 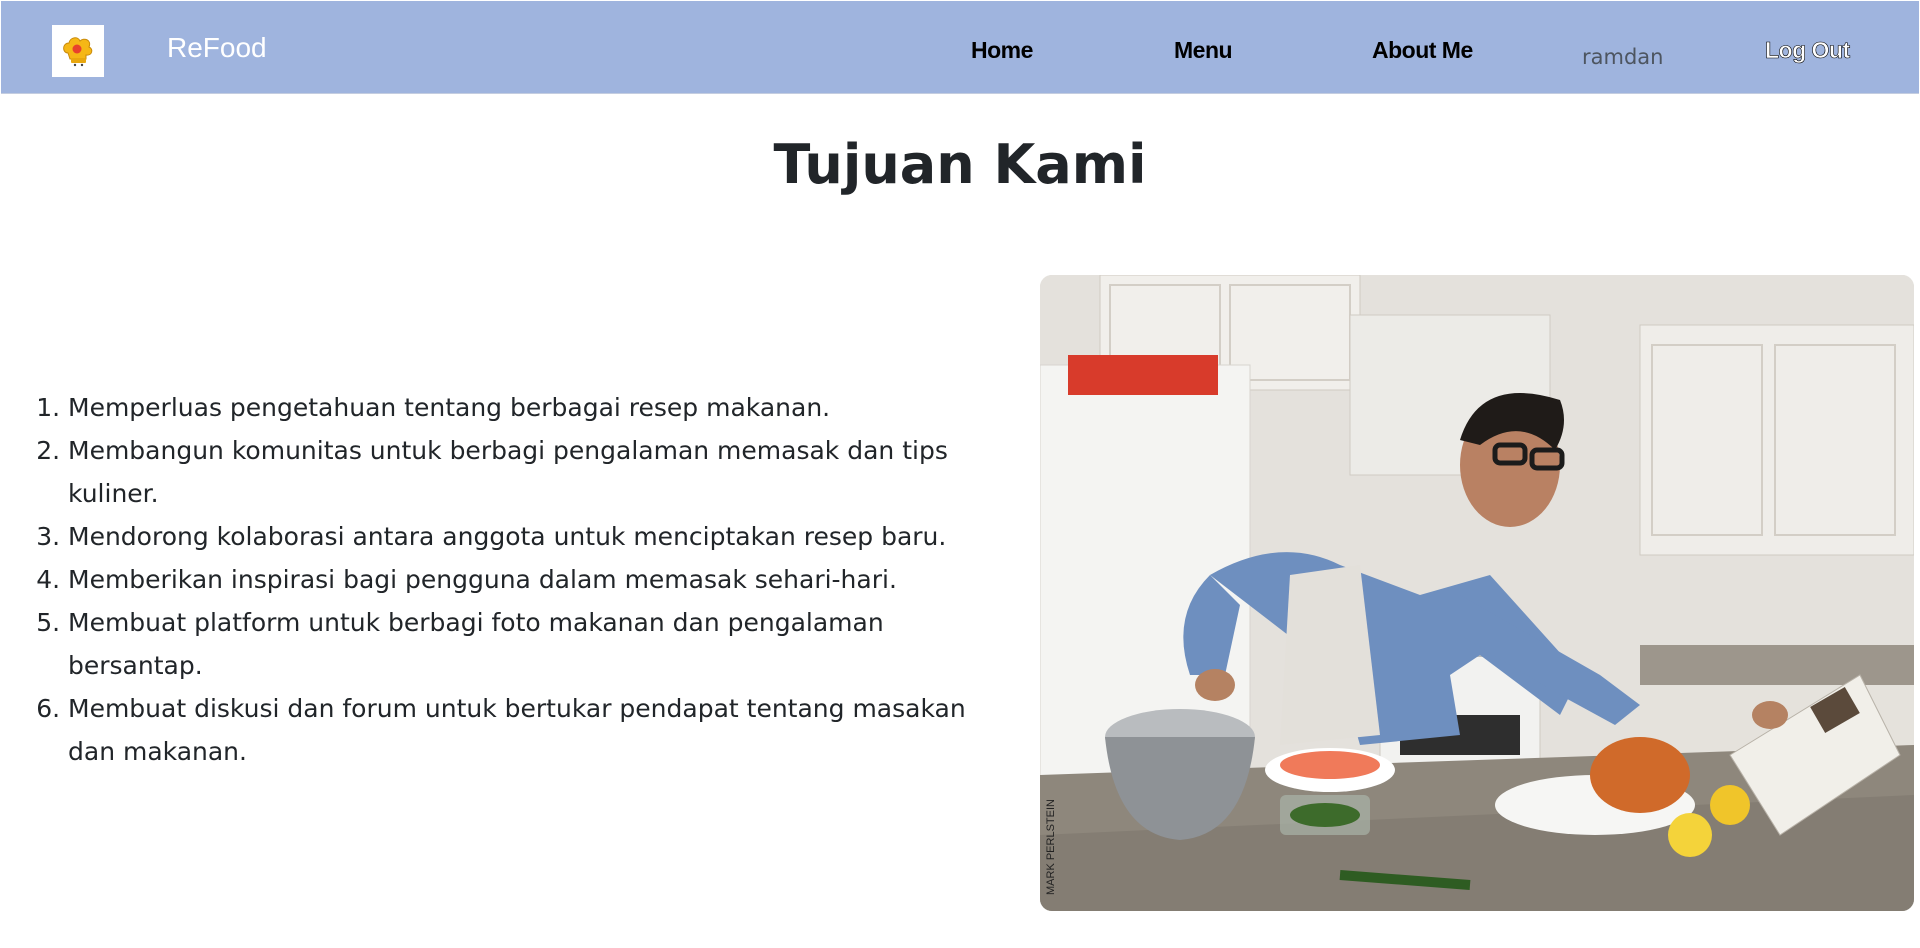 I want to click on navbar: ReFood Home Menu About Me ramdan Log Out, so click(x=960, y=47).